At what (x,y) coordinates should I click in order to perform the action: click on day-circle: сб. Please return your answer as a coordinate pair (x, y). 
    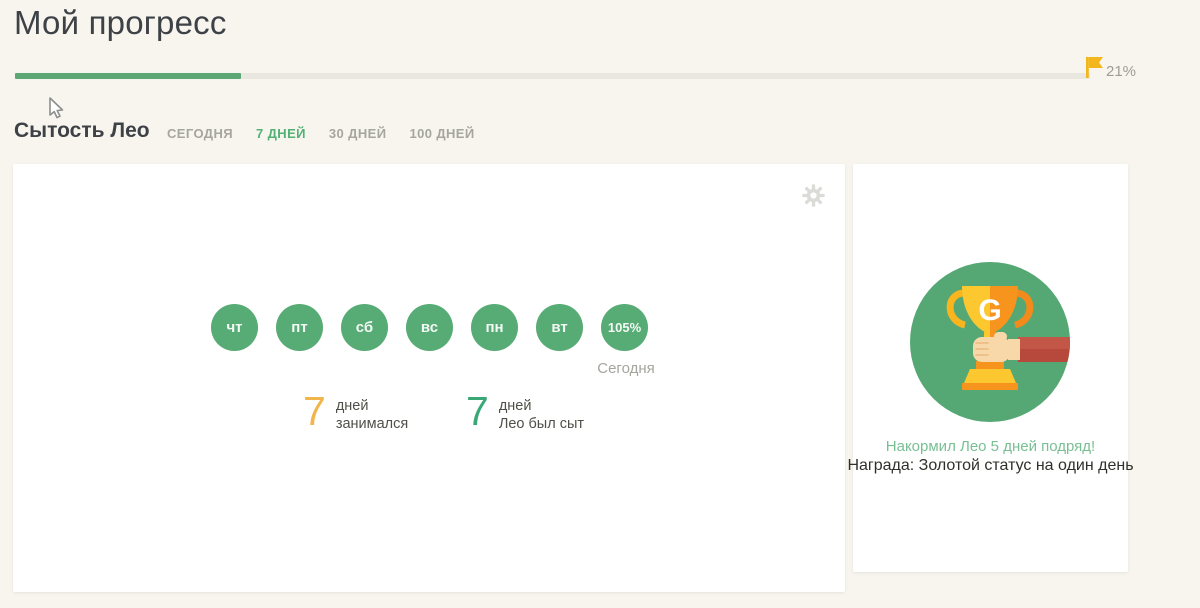
    Looking at the image, I should click on (364, 327).